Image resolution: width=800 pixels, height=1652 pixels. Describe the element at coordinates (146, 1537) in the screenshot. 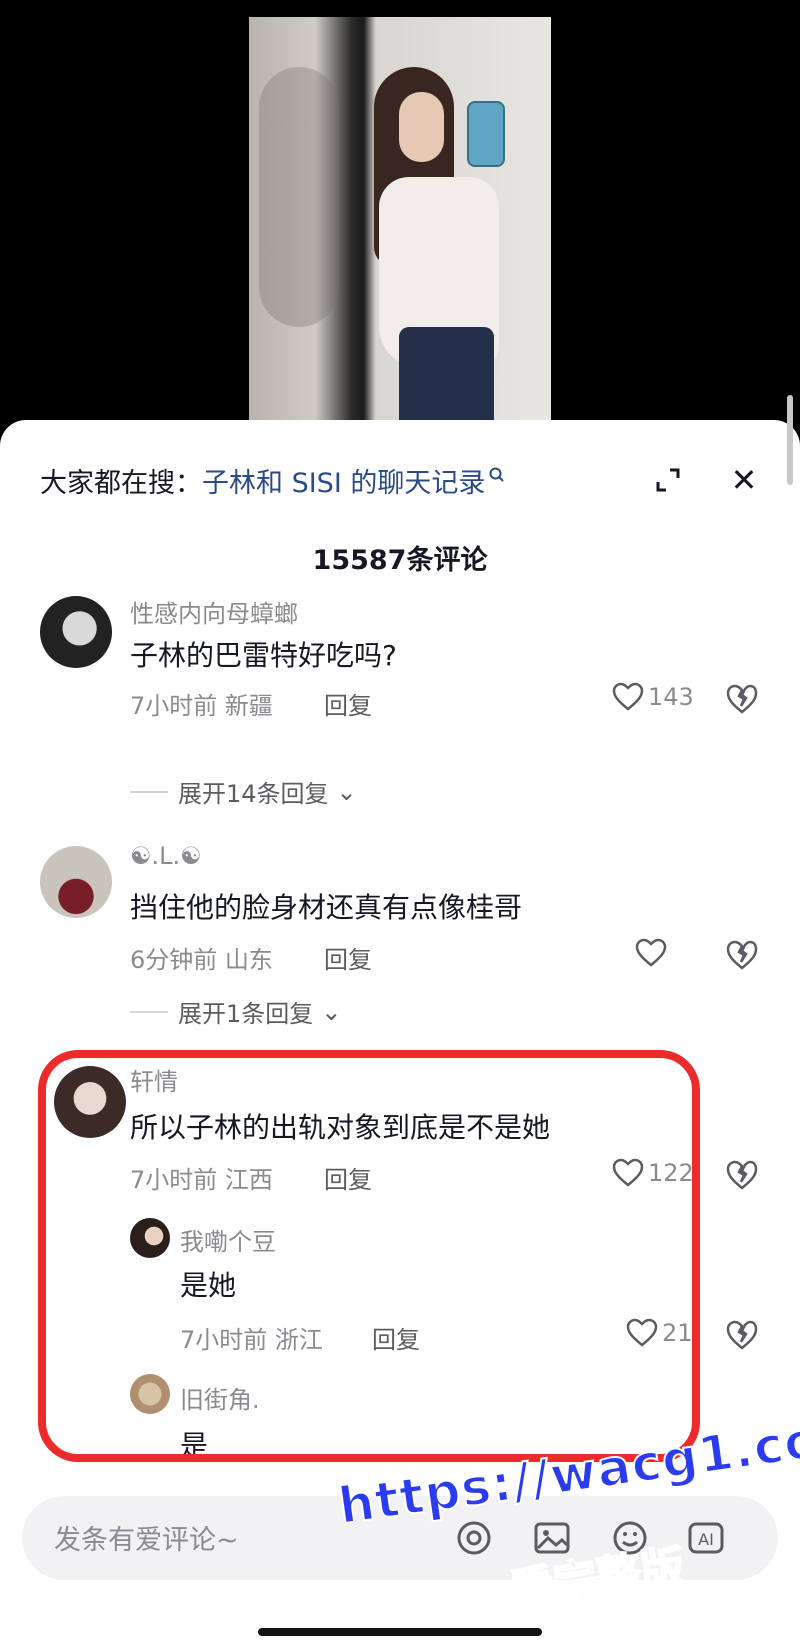

I see `comment-input: 发条有爱评论~` at that location.